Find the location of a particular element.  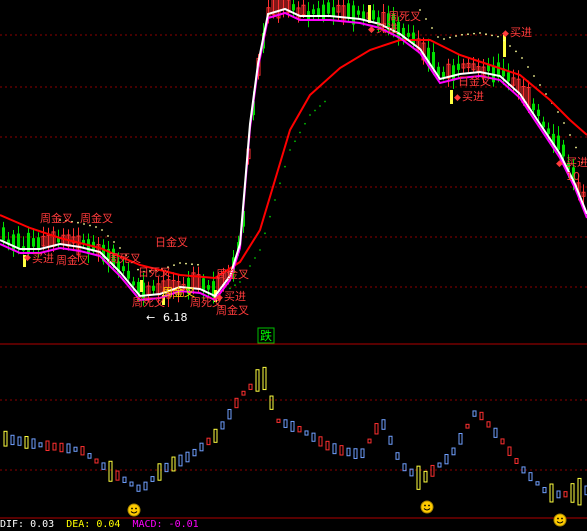

annotation-label: 周死叉 is located at coordinates (148, 302).